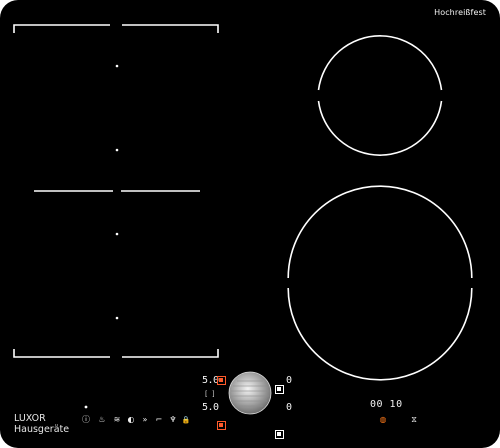  I want to click on rotary-knob, so click(250, 393).